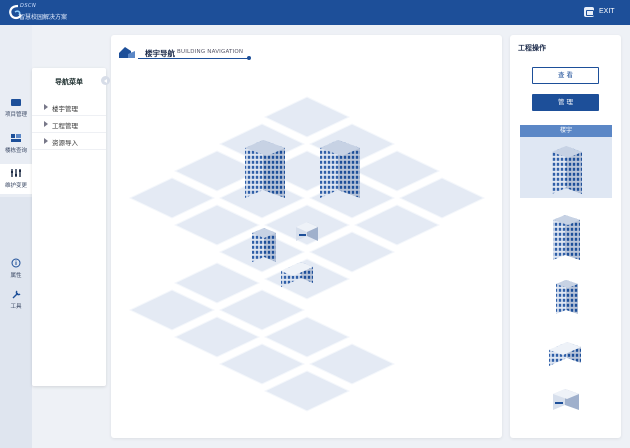 This screenshot has height=448, width=630. Describe the element at coordinates (565, 75) in the screenshot. I see `view-button: 查 看` at that location.